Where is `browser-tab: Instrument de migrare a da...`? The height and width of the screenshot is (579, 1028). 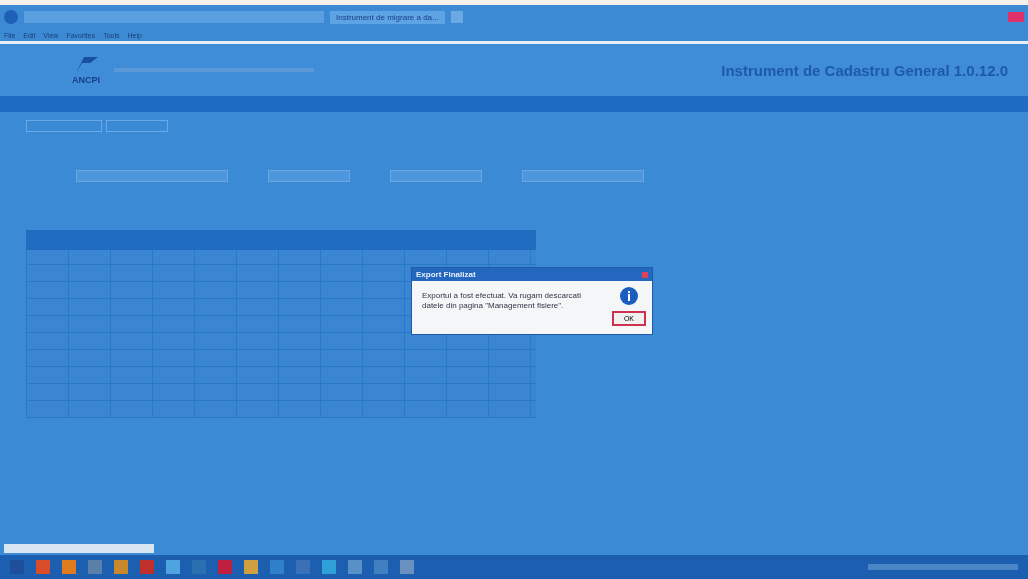
browser-tab: Instrument de migrare a da... is located at coordinates (387, 17).